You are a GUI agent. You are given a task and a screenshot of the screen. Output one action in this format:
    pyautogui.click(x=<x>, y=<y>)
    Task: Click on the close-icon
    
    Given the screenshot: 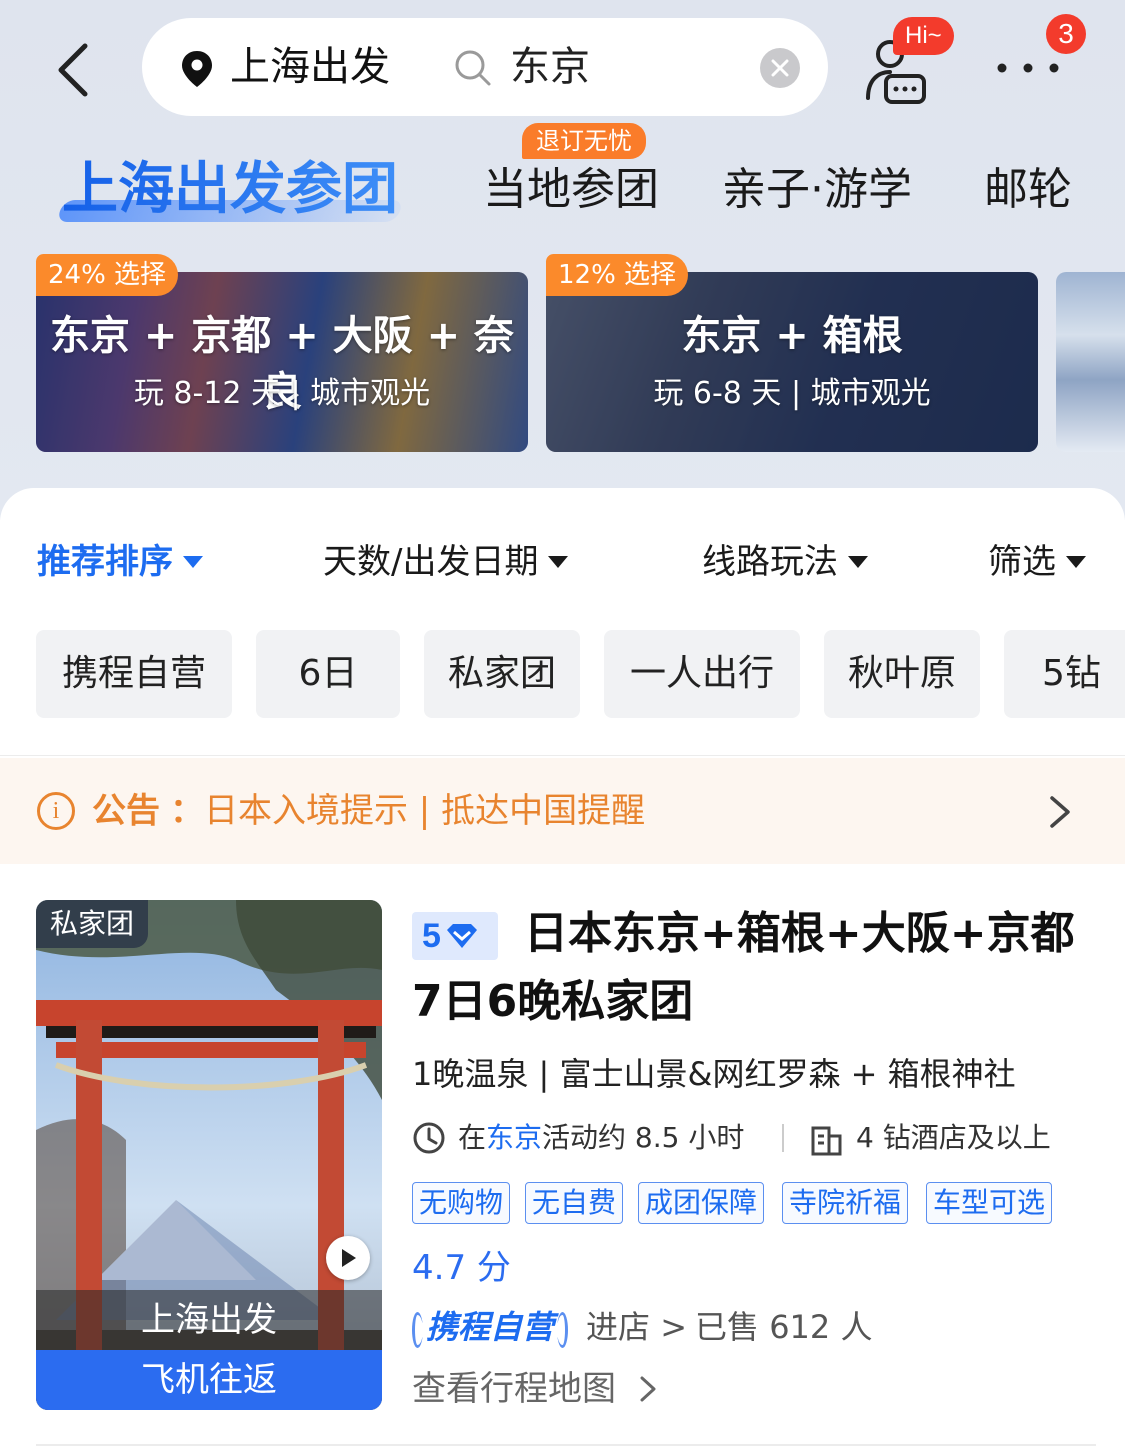 What is the action you would take?
    pyautogui.click(x=780, y=68)
    